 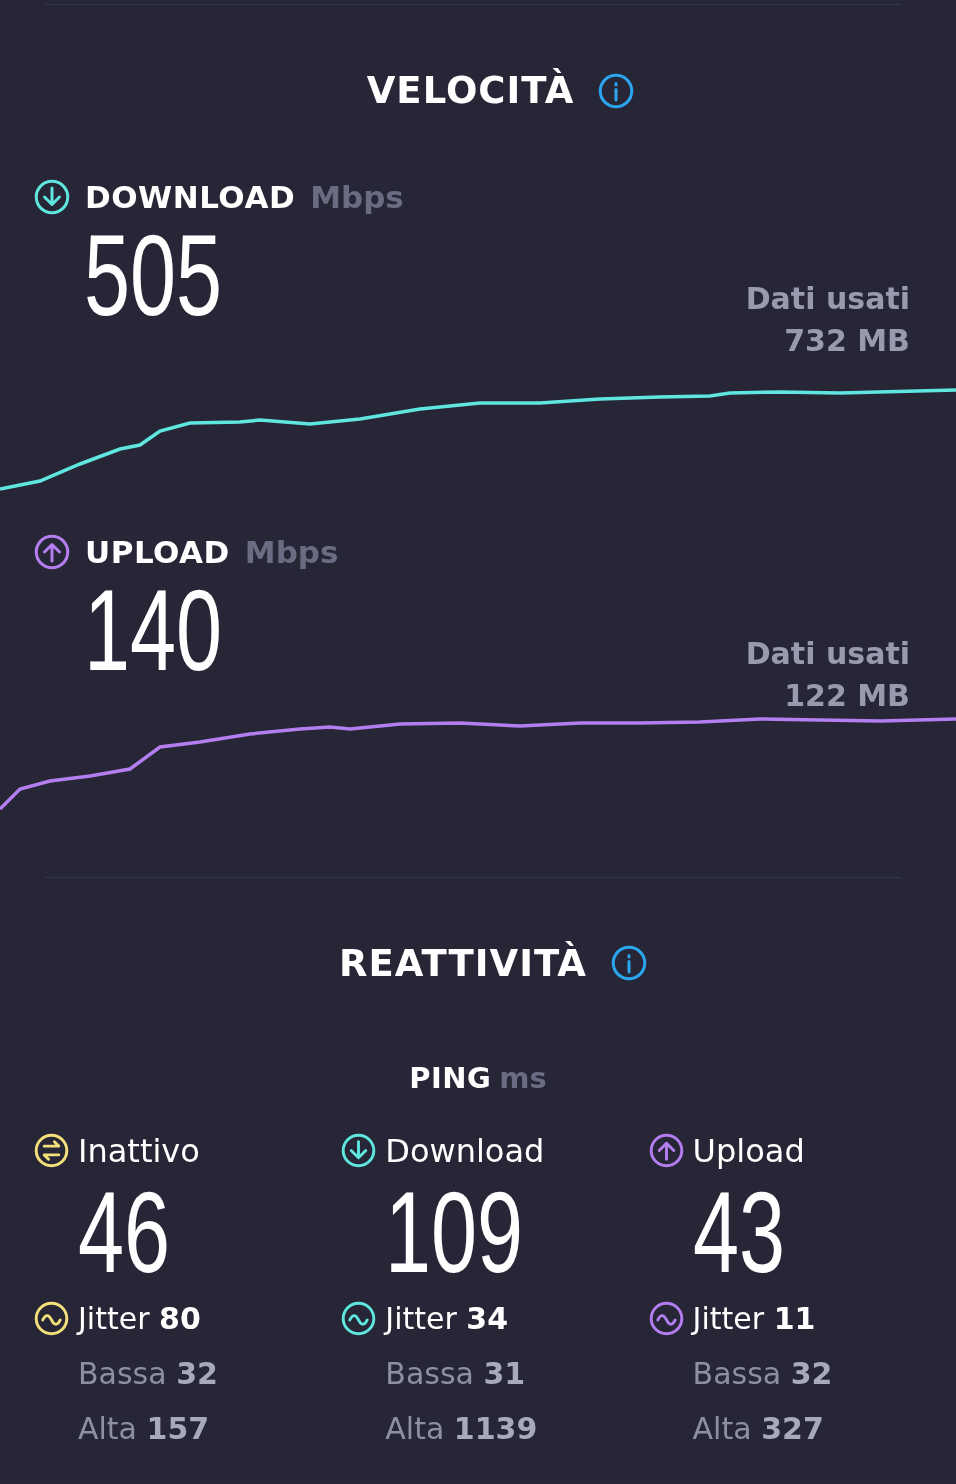 What do you see at coordinates (754, 1319) in the screenshot?
I see `jitter-text: Jitter 11` at bounding box center [754, 1319].